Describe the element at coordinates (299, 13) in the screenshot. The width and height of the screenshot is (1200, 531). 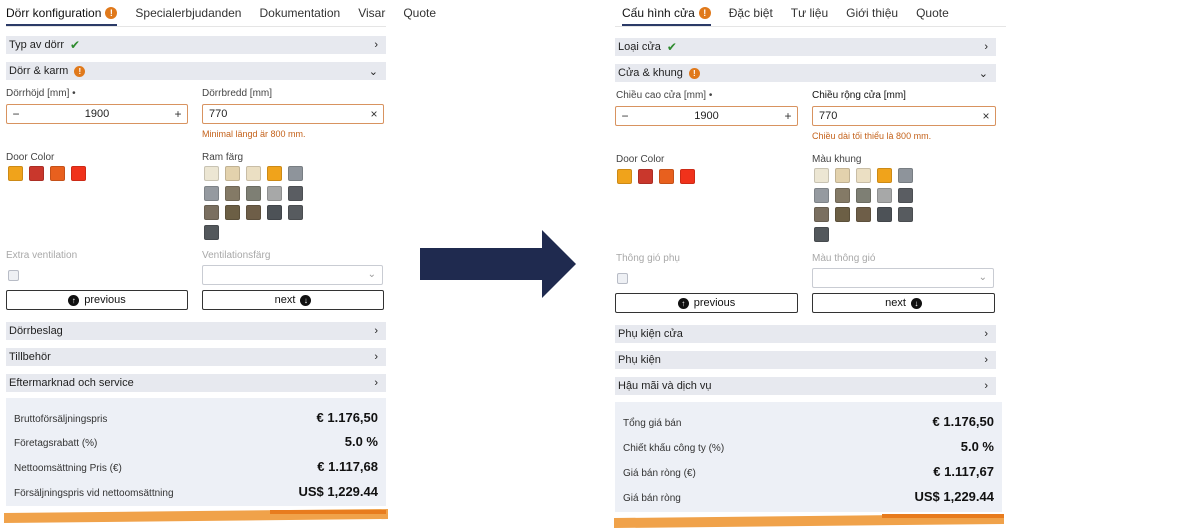
I see `tab-documentation: Dokumentation` at that location.